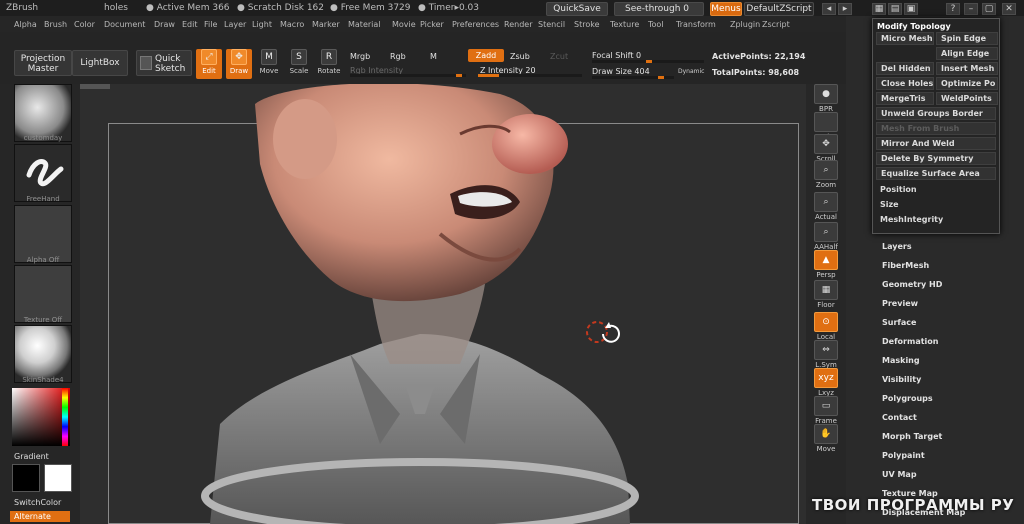  What do you see at coordinates (897, 246) in the screenshot?
I see `palette-layers: Layers` at bounding box center [897, 246].